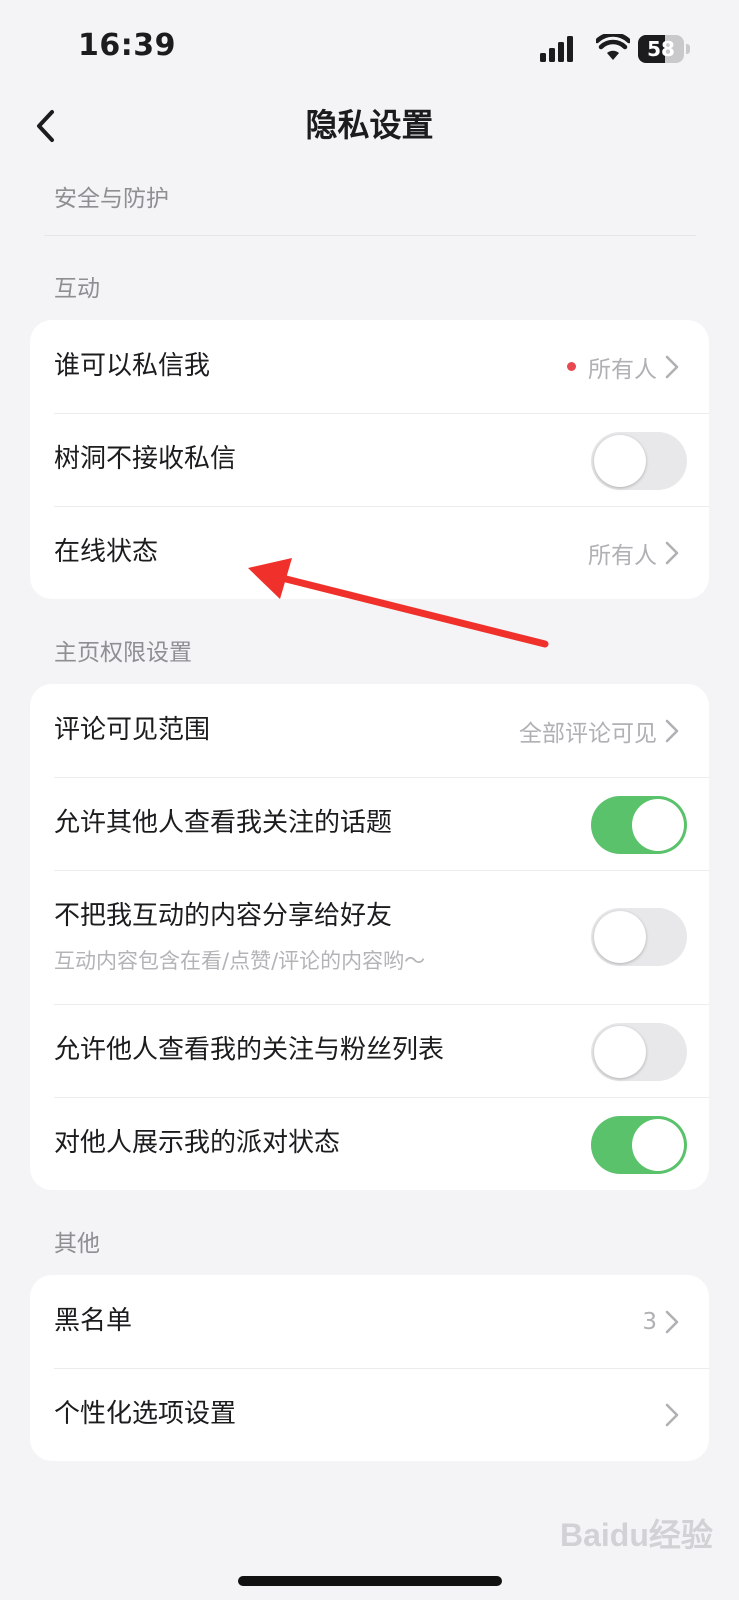 The width and height of the screenshot is (739, 1600). Describe the element at coordinates (369, 730) in the screenshot. I see `row-comment-visibility: 评论可见范围 全部评论可见` at that location.